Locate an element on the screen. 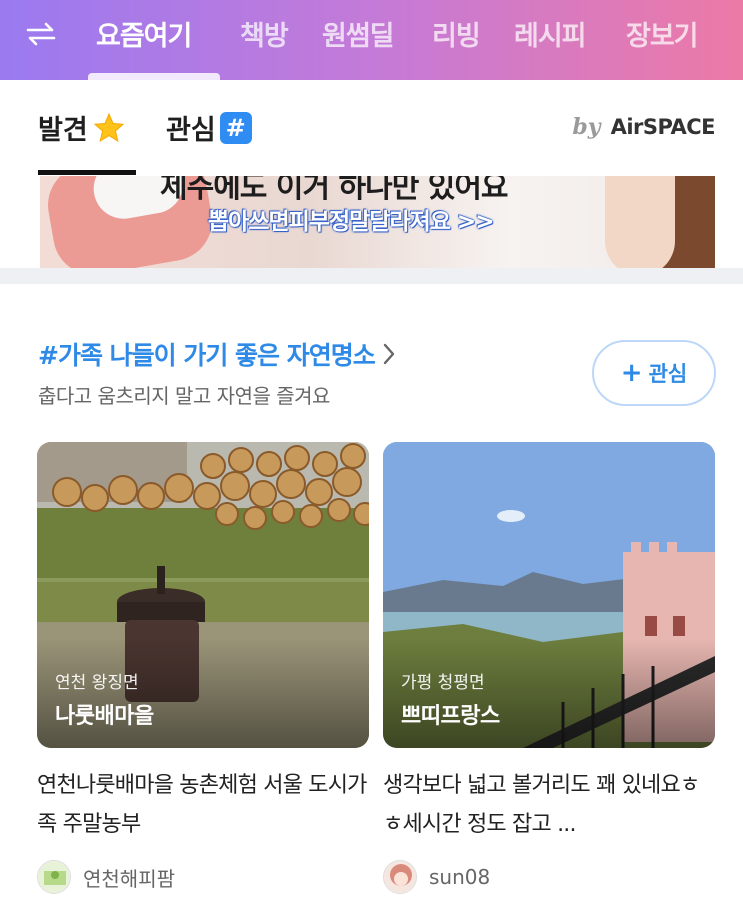  place-location: 가평 청평면 is located at coordinates (443, 683).